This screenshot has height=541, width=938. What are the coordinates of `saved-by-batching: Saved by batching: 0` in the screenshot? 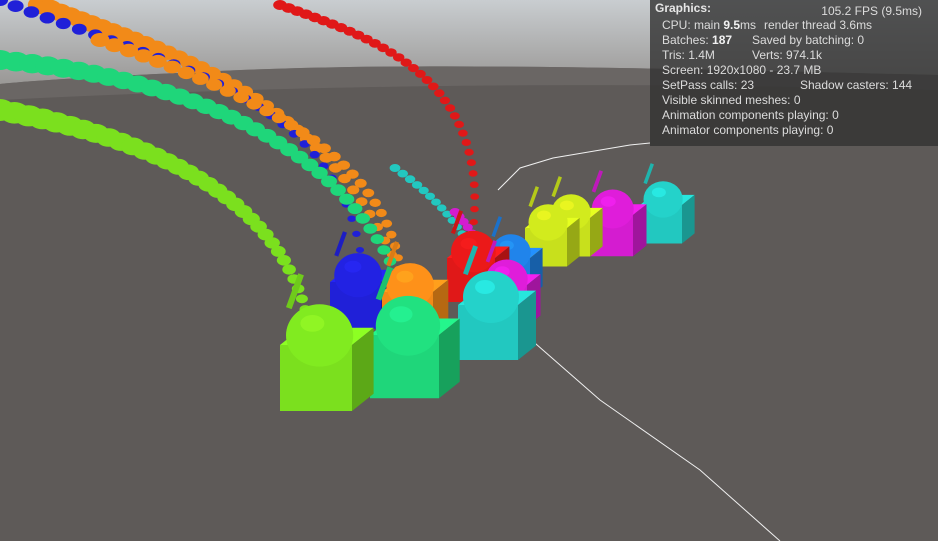 It's located at (808, 40).